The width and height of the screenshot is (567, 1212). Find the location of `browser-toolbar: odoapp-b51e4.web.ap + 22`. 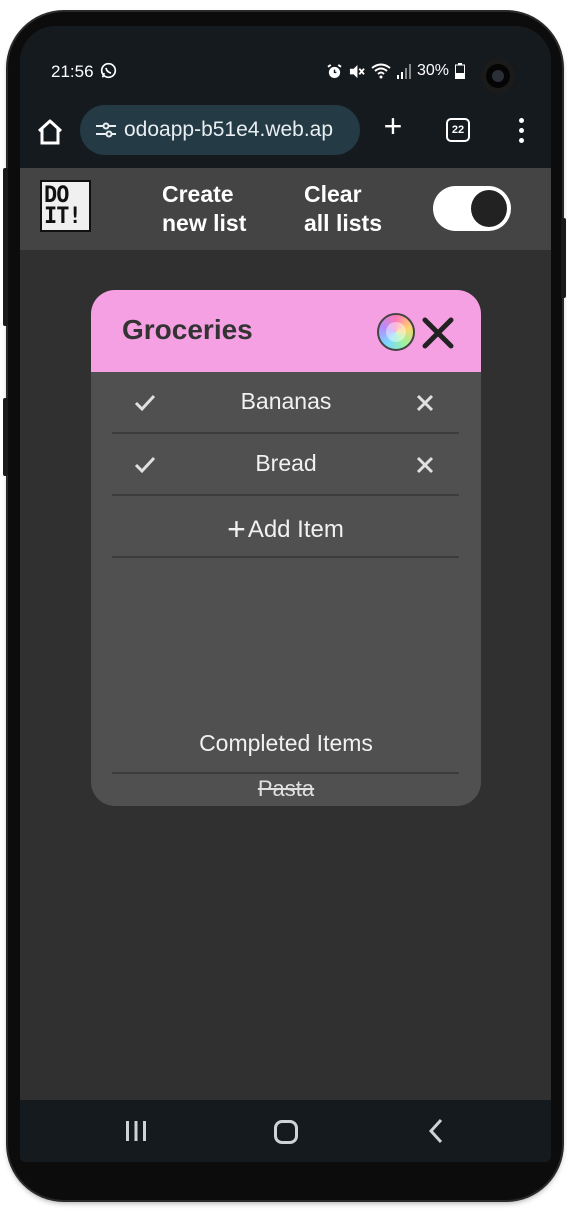

browser-toolbar: odoapp-b51e4.web.ap + 22 is located at coordinates (285, 135).